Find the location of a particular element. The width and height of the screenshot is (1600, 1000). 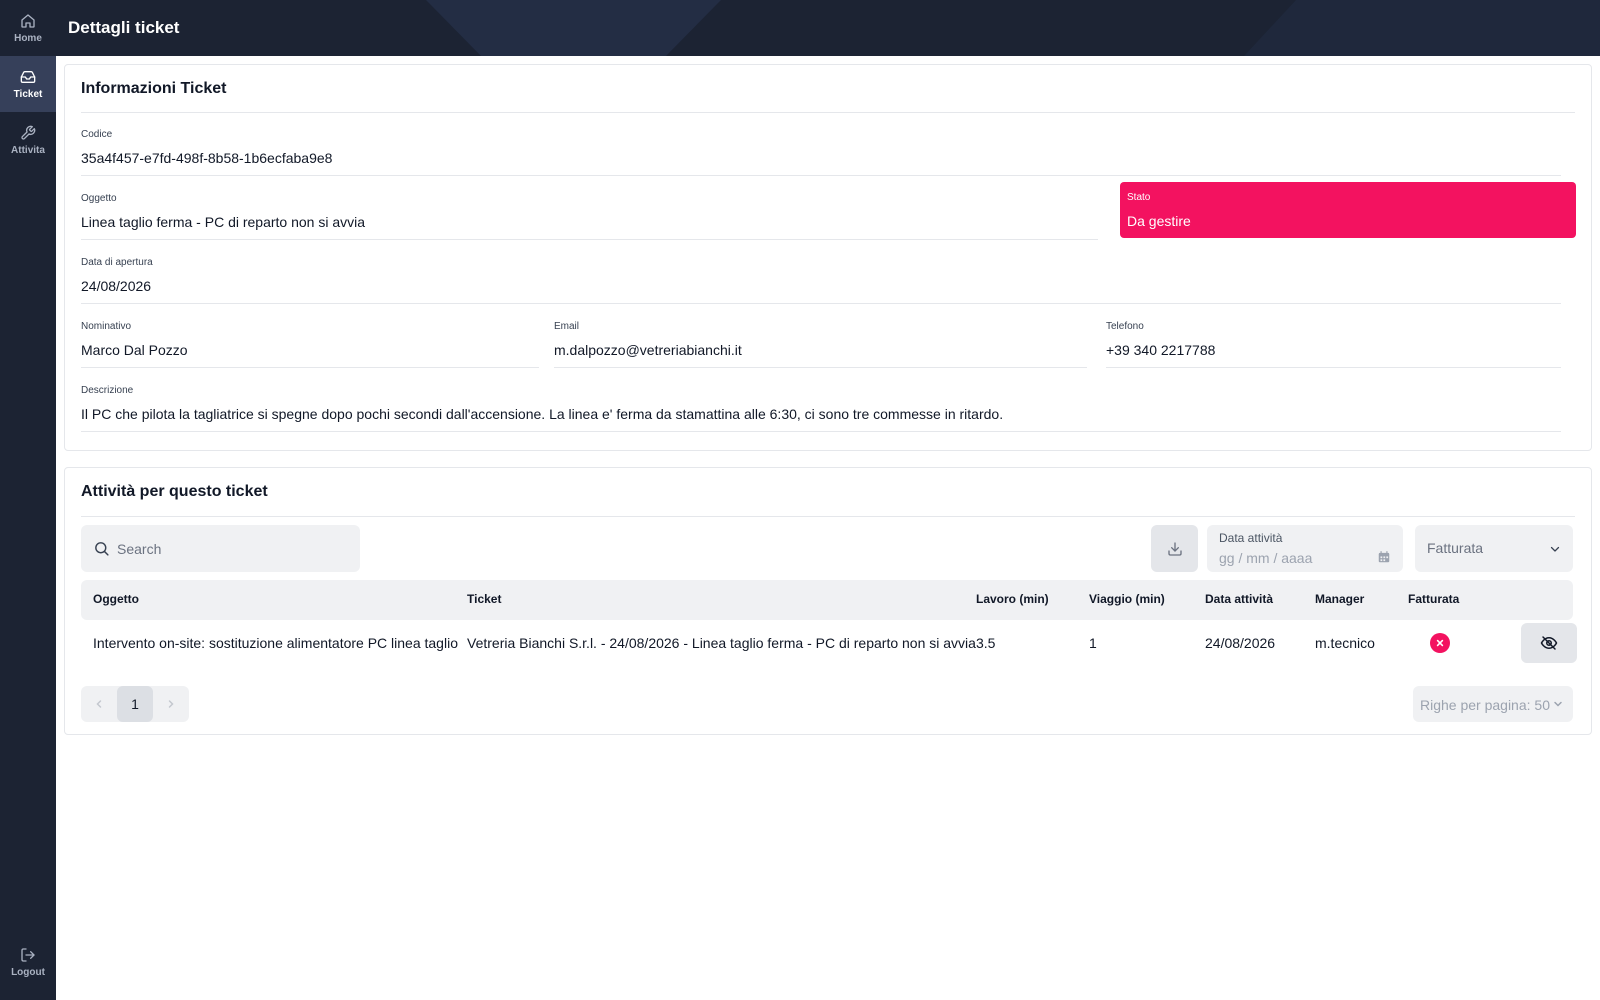

field-nominativo: Nominativo Marco Dal Pozzo is located at coordinates (310, 344).